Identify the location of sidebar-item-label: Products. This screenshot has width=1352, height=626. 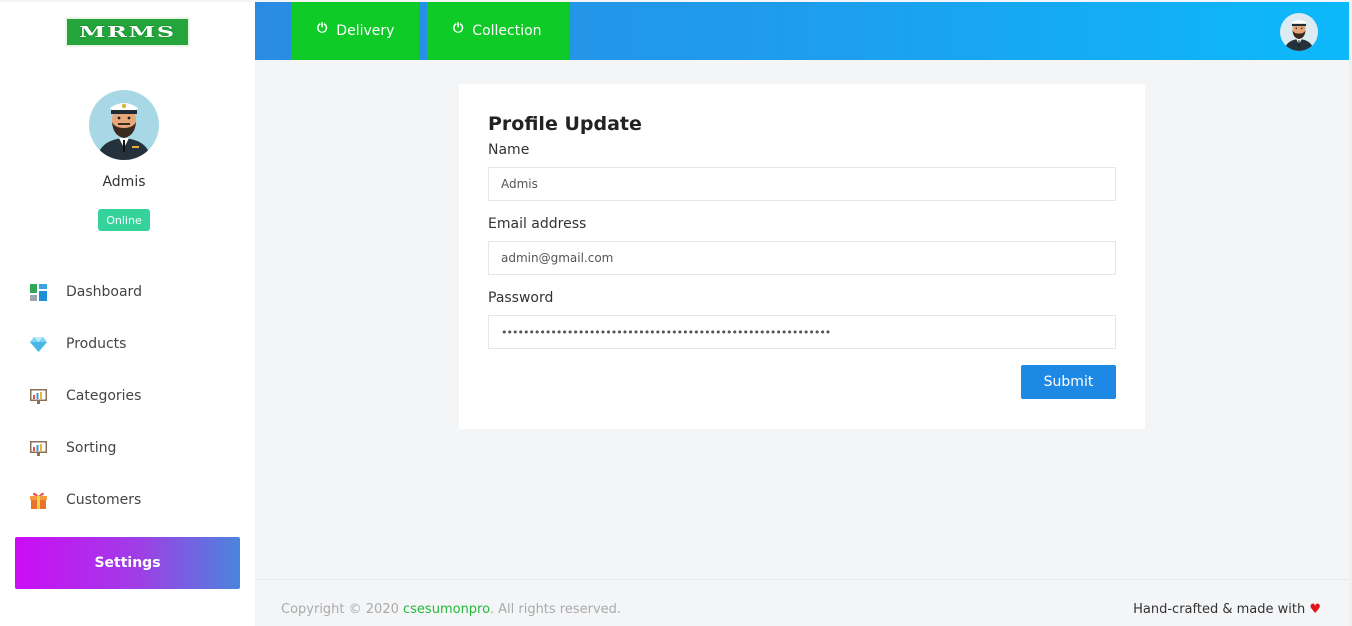
(96, 344).